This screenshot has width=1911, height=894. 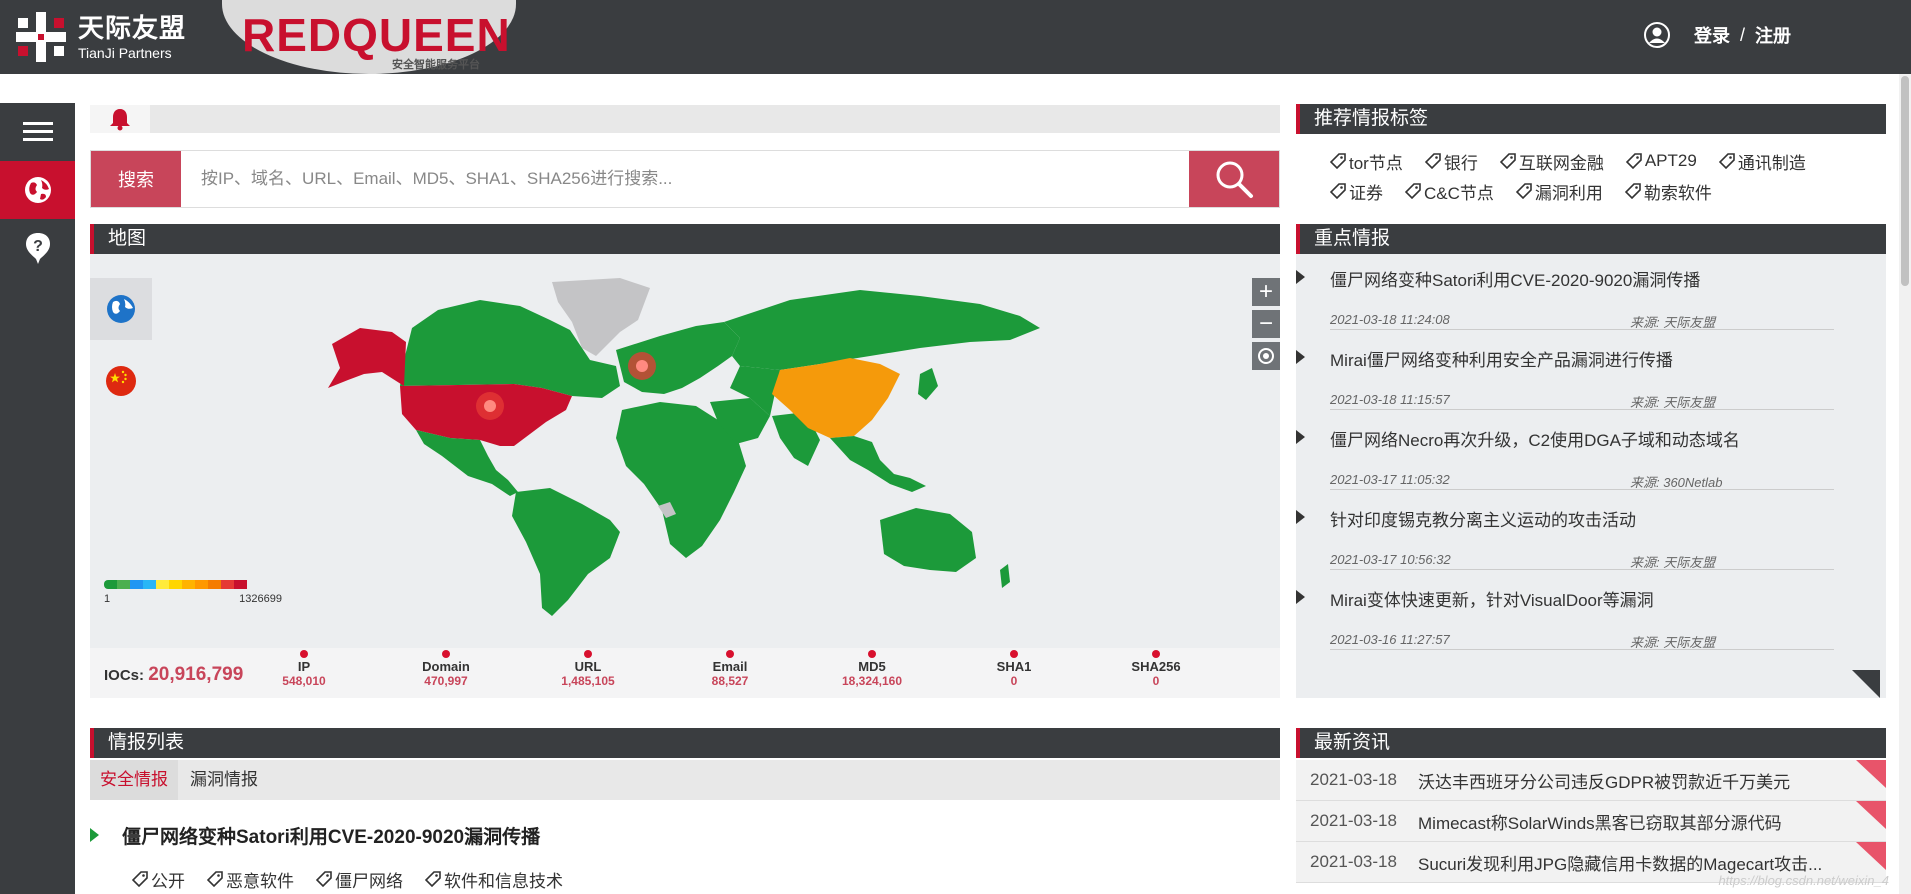 I want to click on intel-item-title: 僵尸网络变种Satori利用CVE-2020-9020漏洞传播, so click(x=331, y=835).